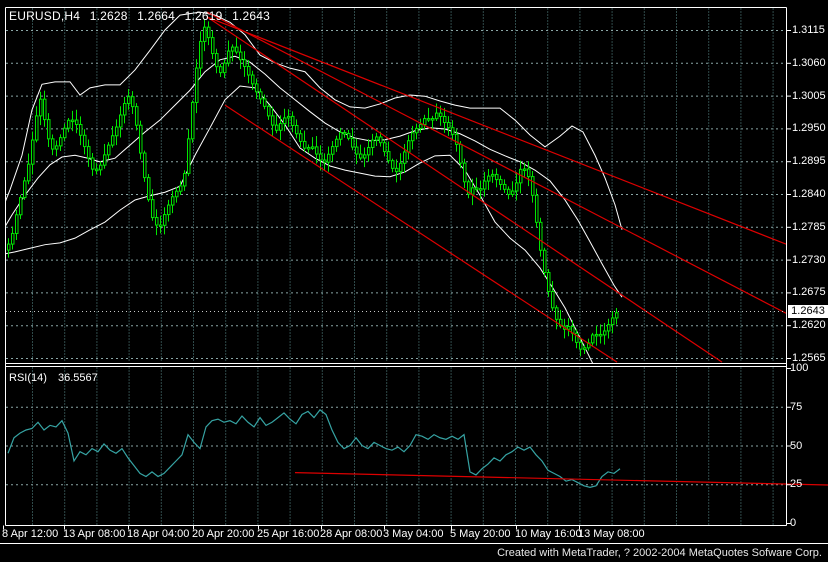  What do you see at coordinates (480, 534) in the screenshot?
I see `time-axis-label: 5 May 20:00` at bounding box center [480, 534].